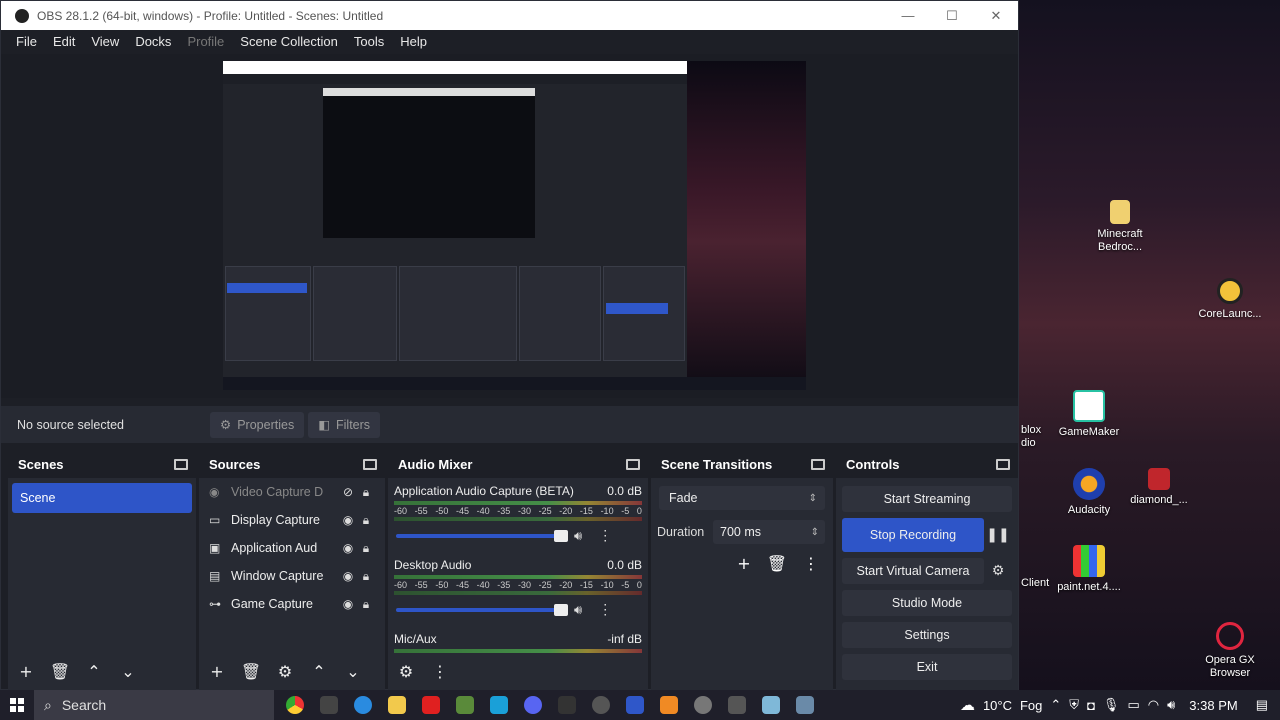  What do you see at coordinates (17, 705) in the screenshot?
I see `start-button` at bounding box center [17, 705].